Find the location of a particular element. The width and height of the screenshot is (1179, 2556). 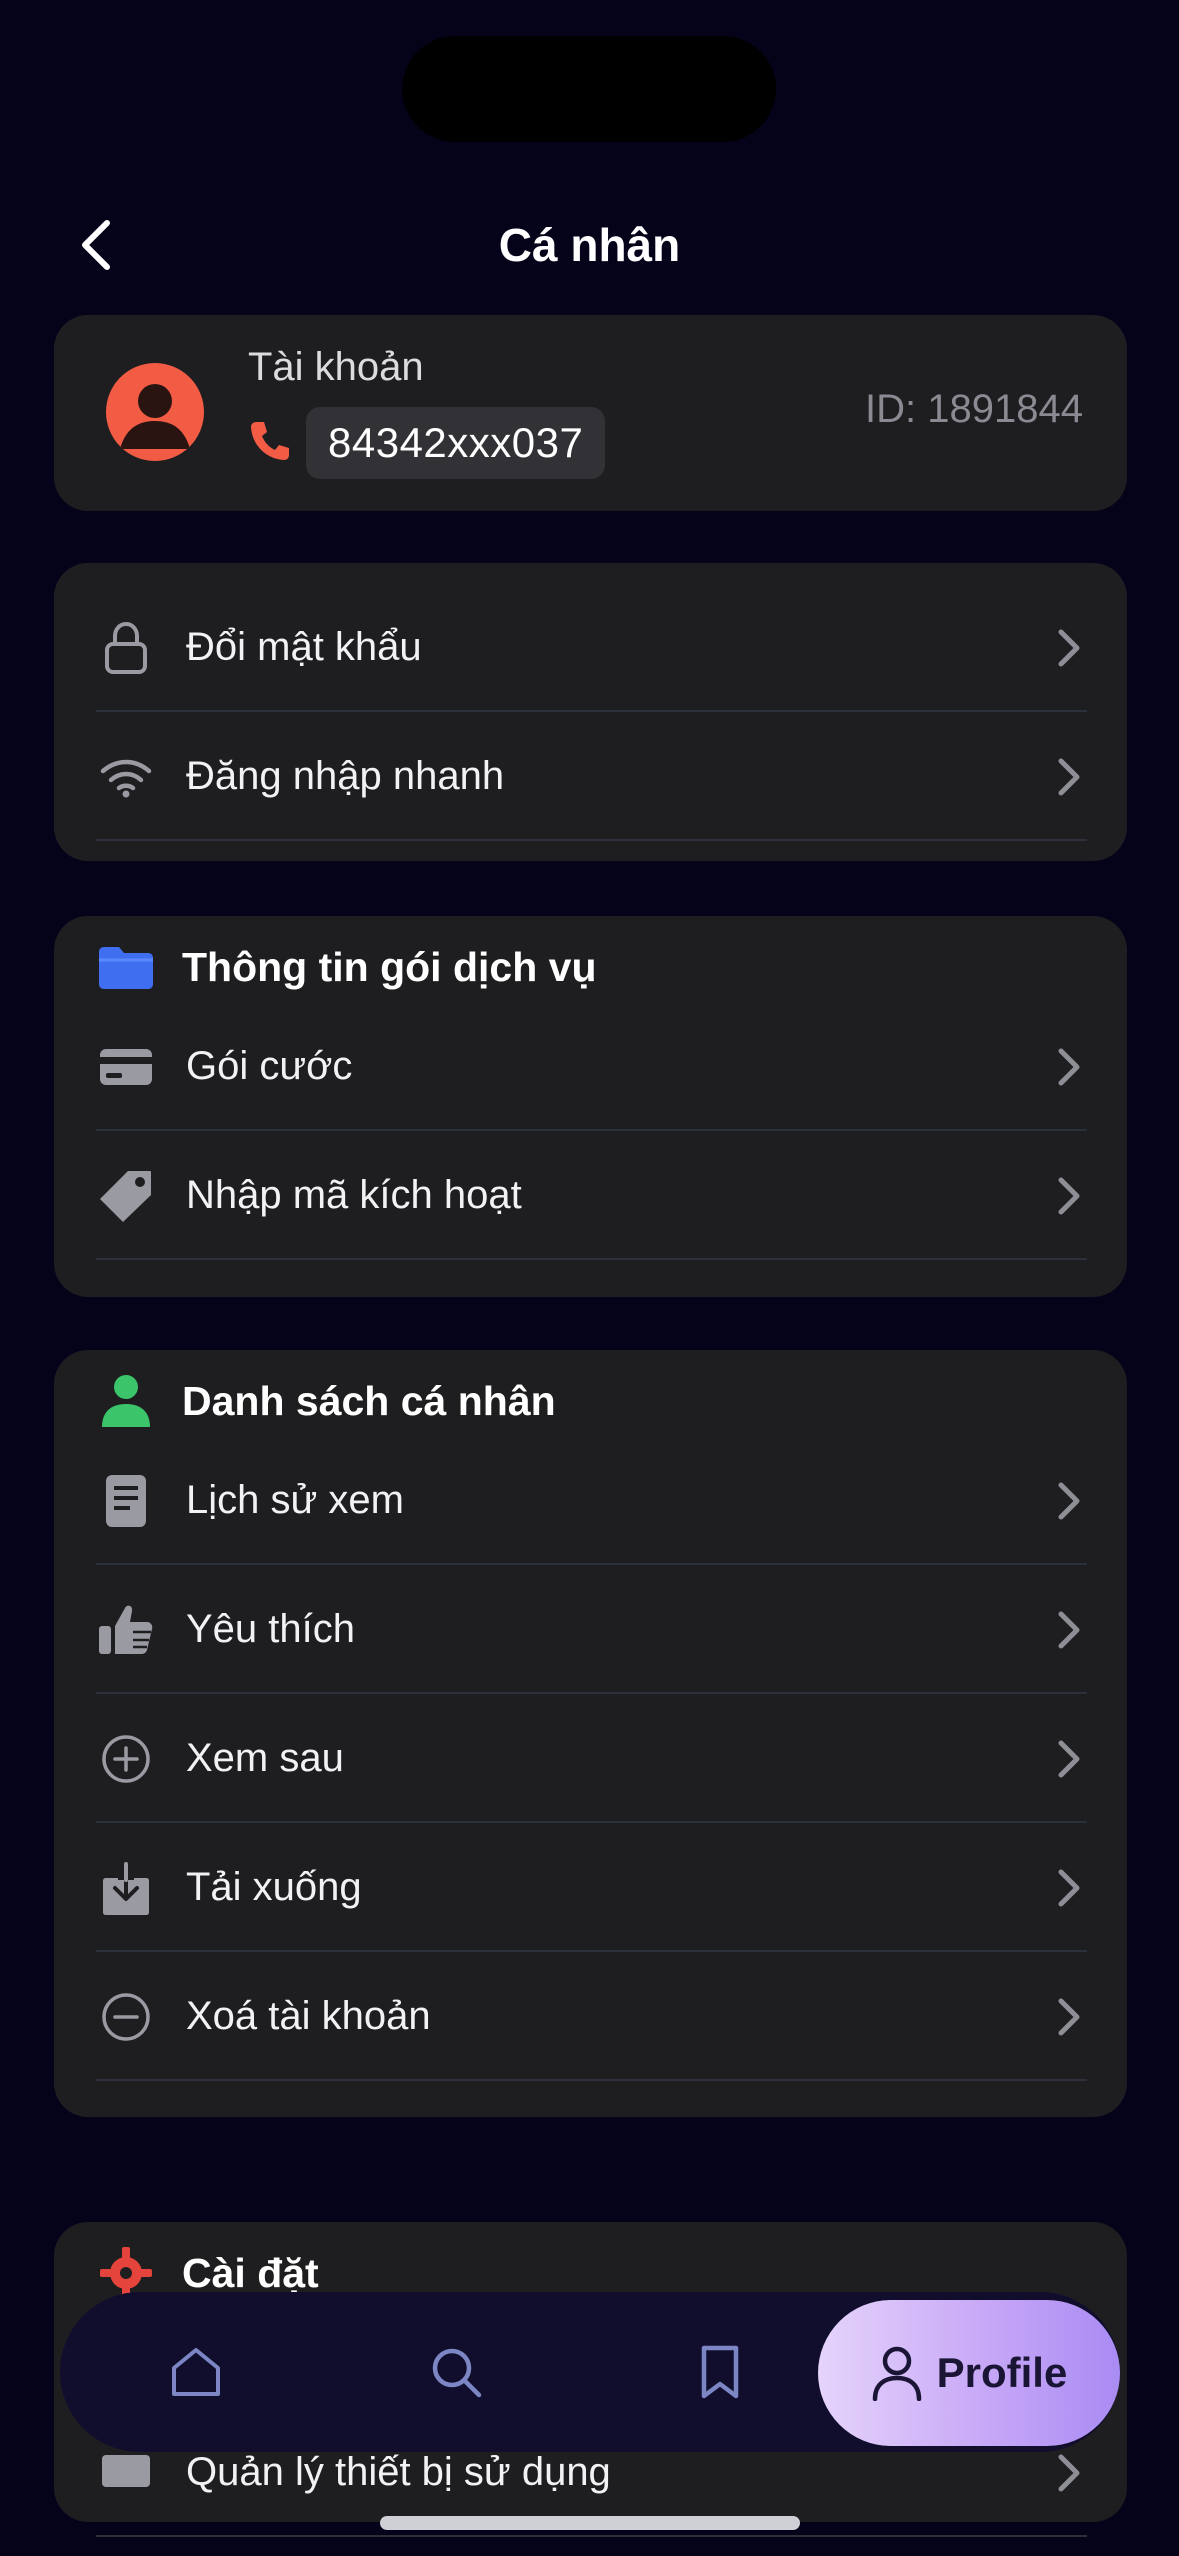

card-icon is located at coordinates (126, 1067).